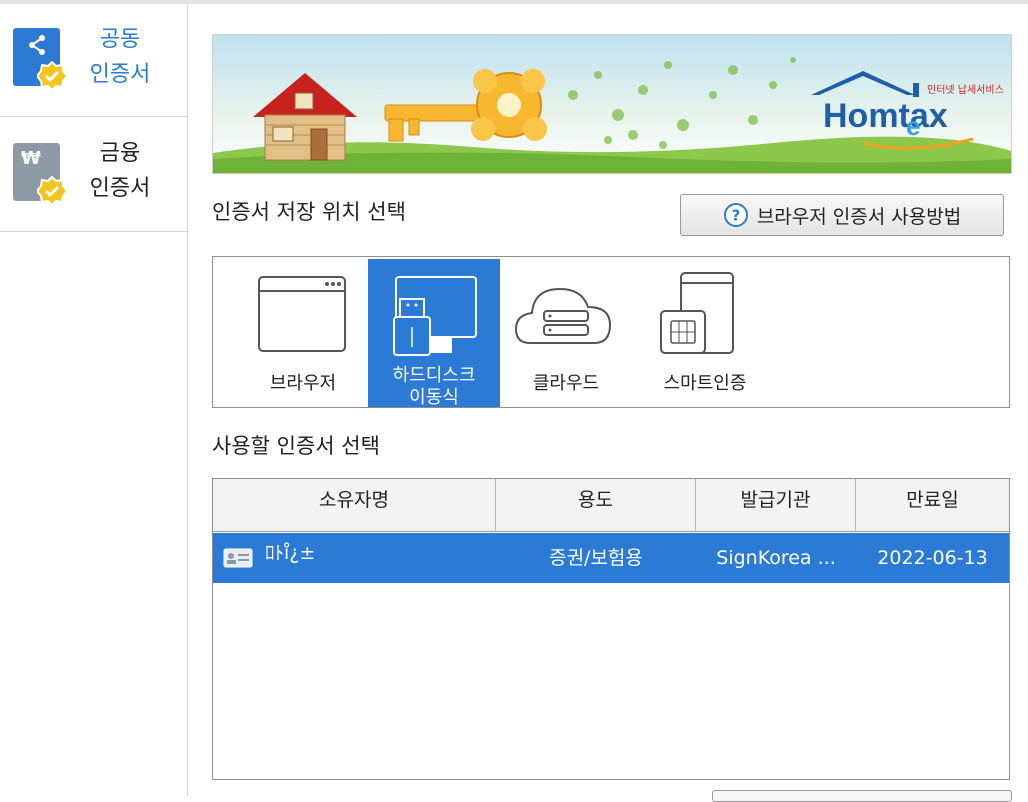 This screenshot has width=1028, height=802. Describe the element at coordinates (563, 315) in the screenshot. I see `cloud-icon` at that location.